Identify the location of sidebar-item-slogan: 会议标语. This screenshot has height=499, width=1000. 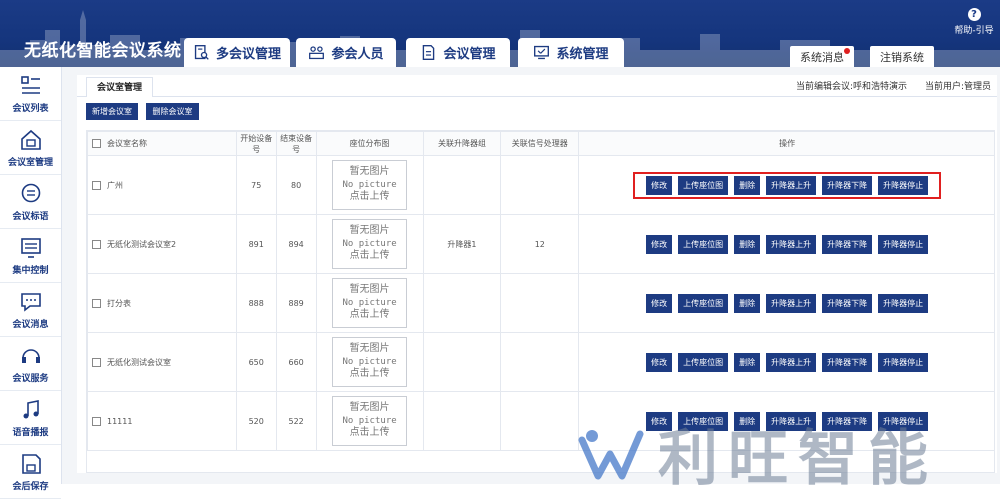
(30, 202).